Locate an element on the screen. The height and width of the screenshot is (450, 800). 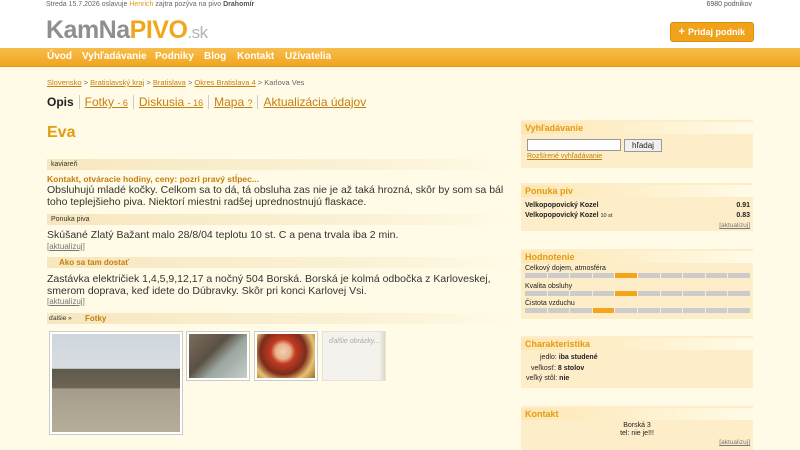
contact-update-link: [aktualizuj] is located at coordinates (734, 442).